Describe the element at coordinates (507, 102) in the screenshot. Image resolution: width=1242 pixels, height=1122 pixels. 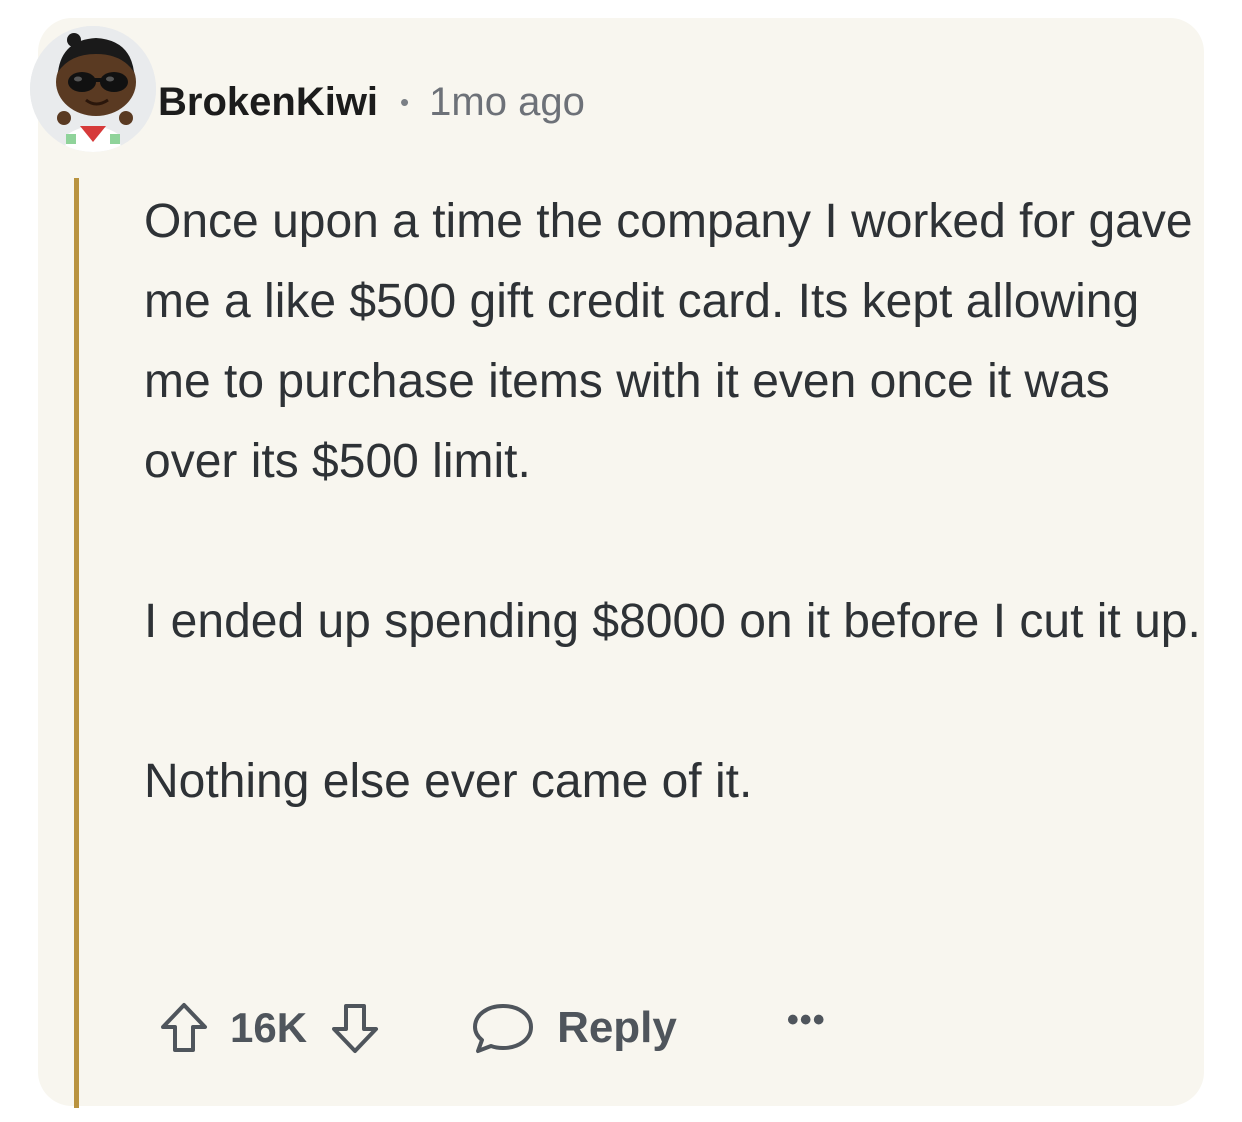
I see `timestamp: 1mo ago` at that location.